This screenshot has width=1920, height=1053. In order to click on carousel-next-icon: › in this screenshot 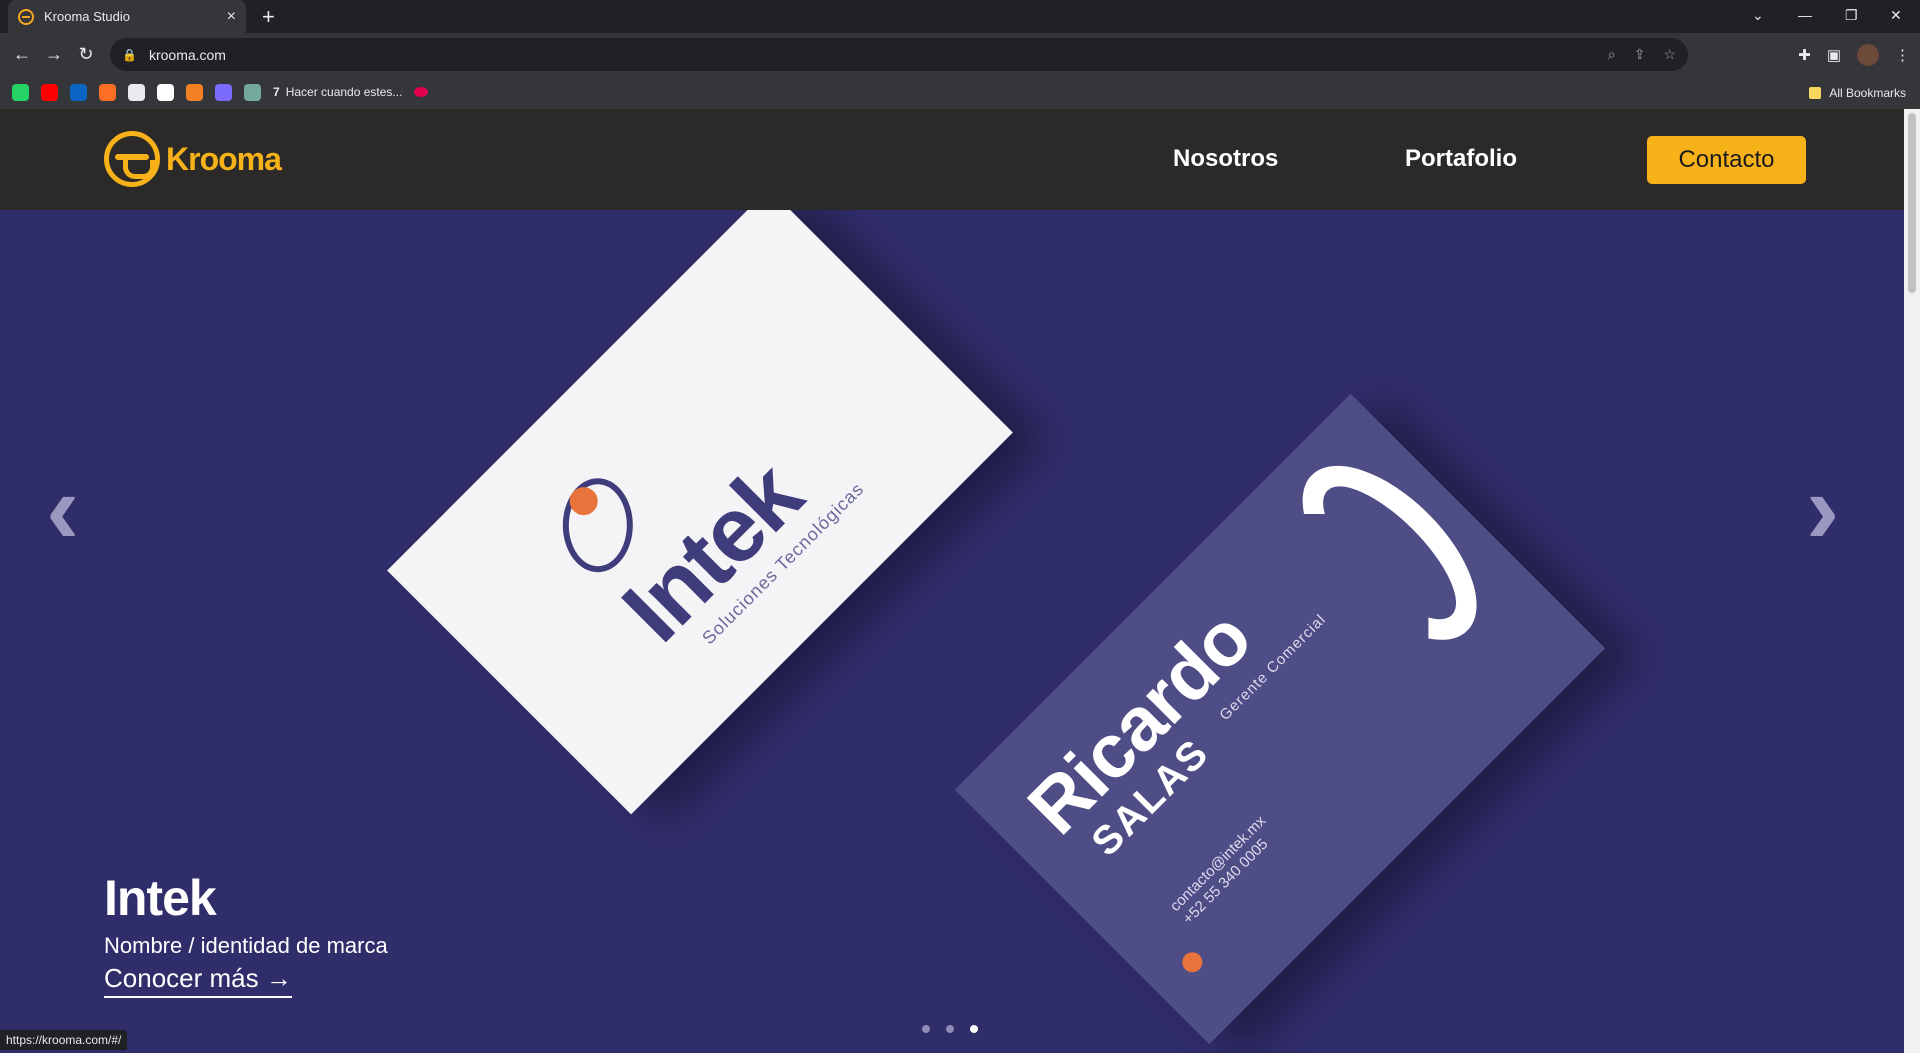, I will do `click(1822, 509)`.